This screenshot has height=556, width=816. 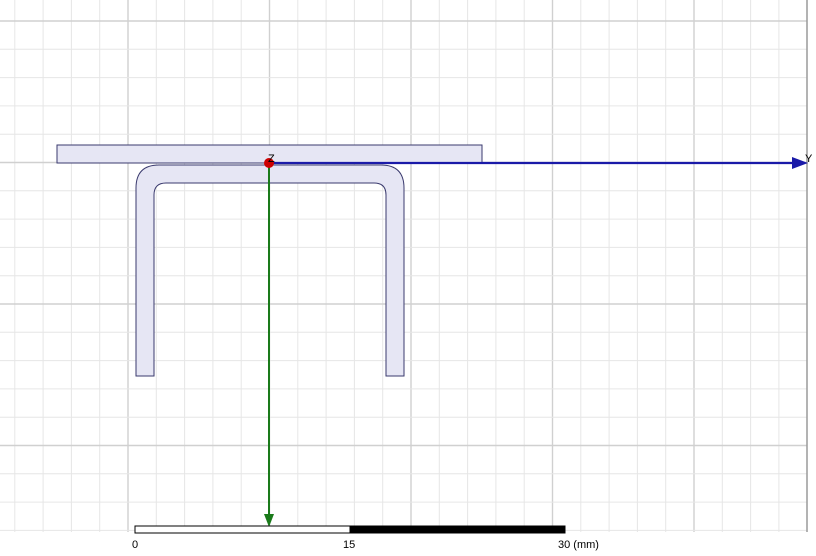 What do you see at coordinates (809, 159) in the screenshot?
I see `y-axis-label: Y` at bounding box center [809, 159].